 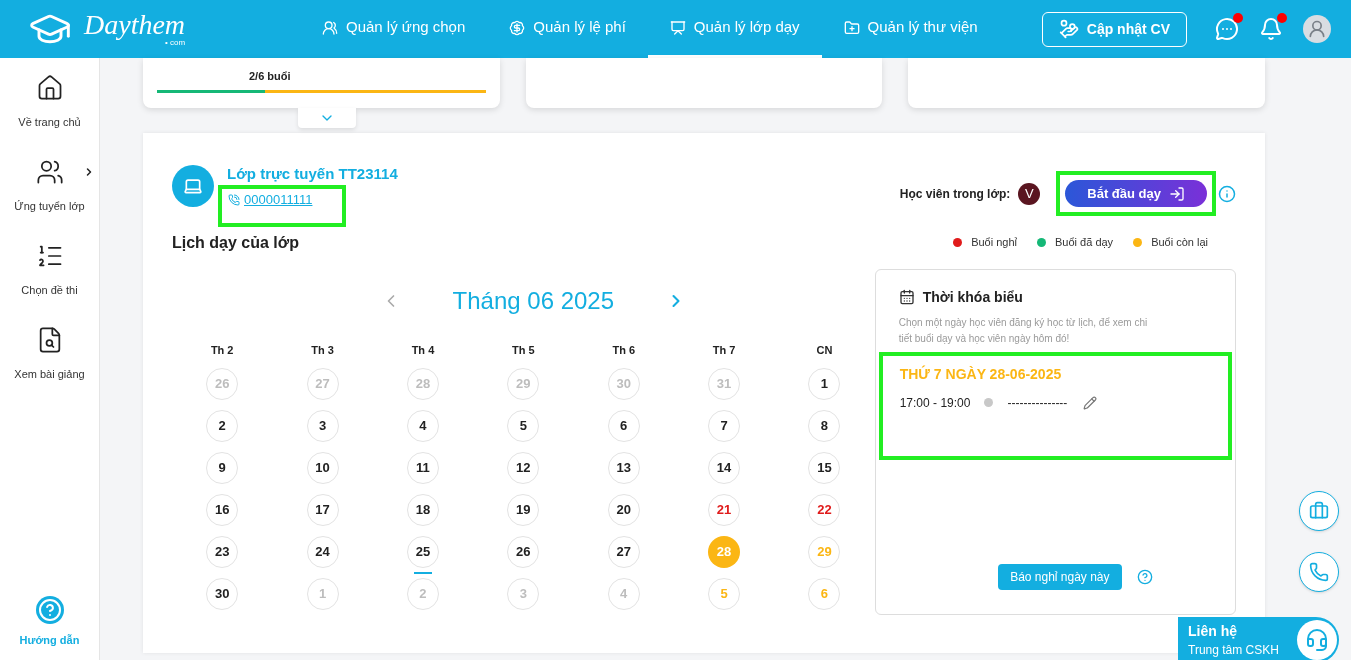 I want to click on students-label: Học viên trong lớp:, so click(x=955, y=194).